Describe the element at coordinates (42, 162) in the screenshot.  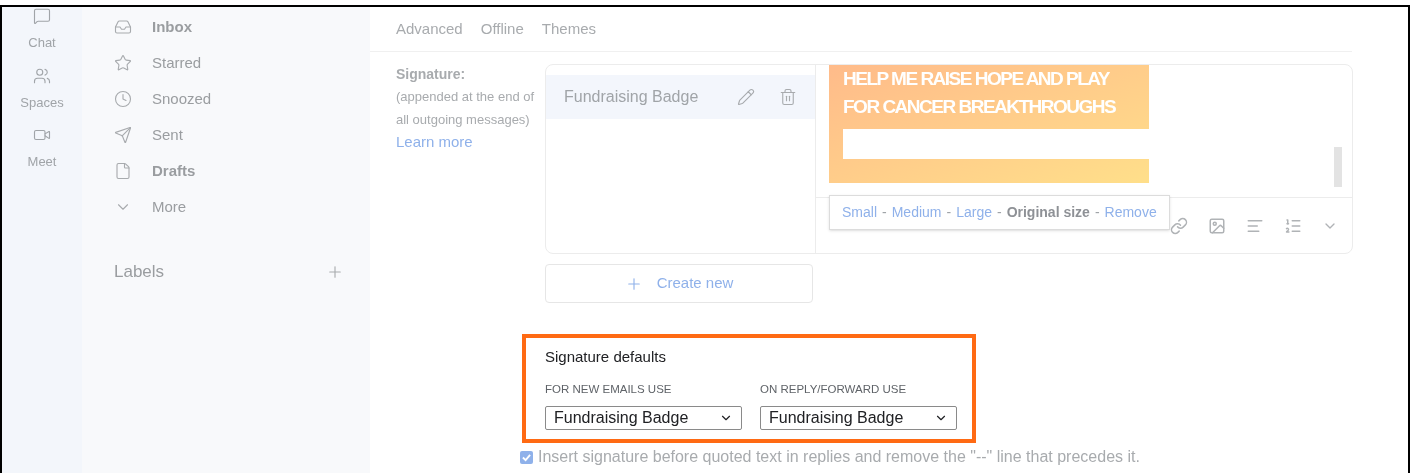
I see `rail-label: Meet` at that location.